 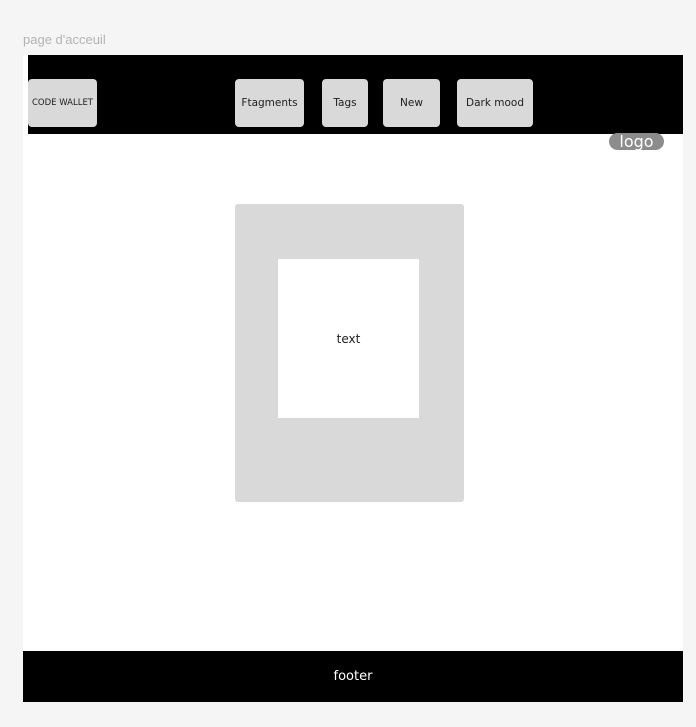 I want to click on new-button: New, so click(x=411, y=103).